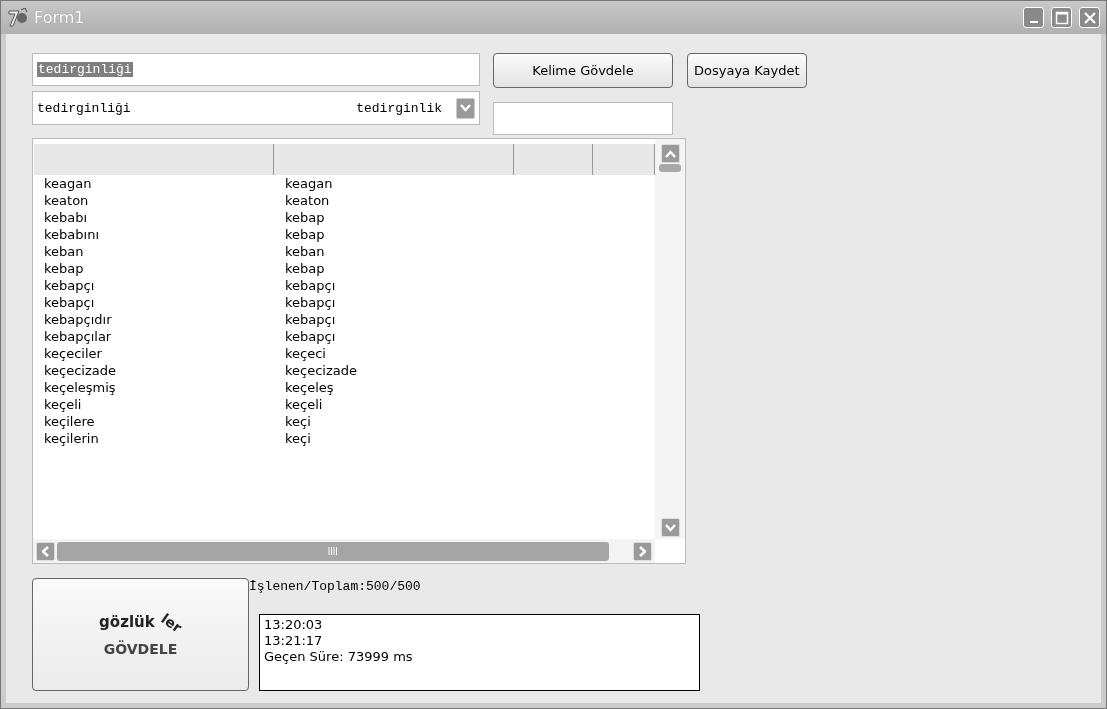 The height and width of the screenshot is (709, 1107). I want to click on grip-icon, so click(333, 551).